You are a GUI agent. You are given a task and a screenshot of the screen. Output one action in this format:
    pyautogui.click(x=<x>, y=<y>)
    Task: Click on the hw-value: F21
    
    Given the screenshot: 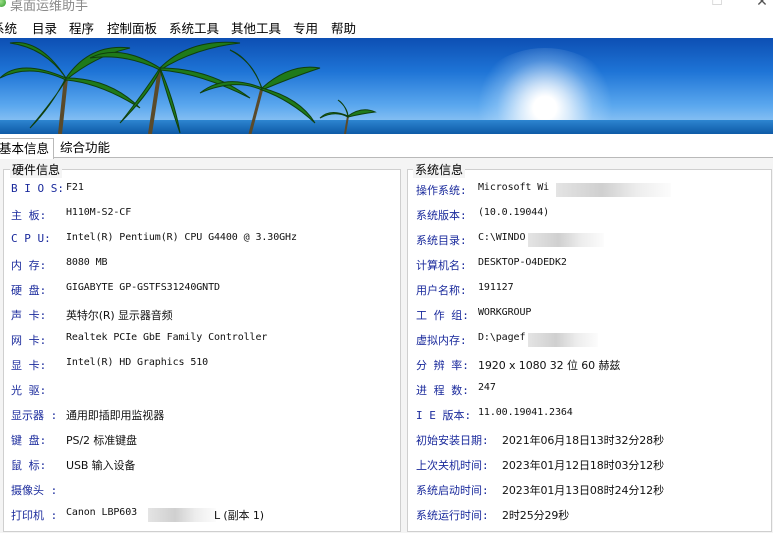 What is the action you would take?
    pyautogui.click(x=75, y=187)
    